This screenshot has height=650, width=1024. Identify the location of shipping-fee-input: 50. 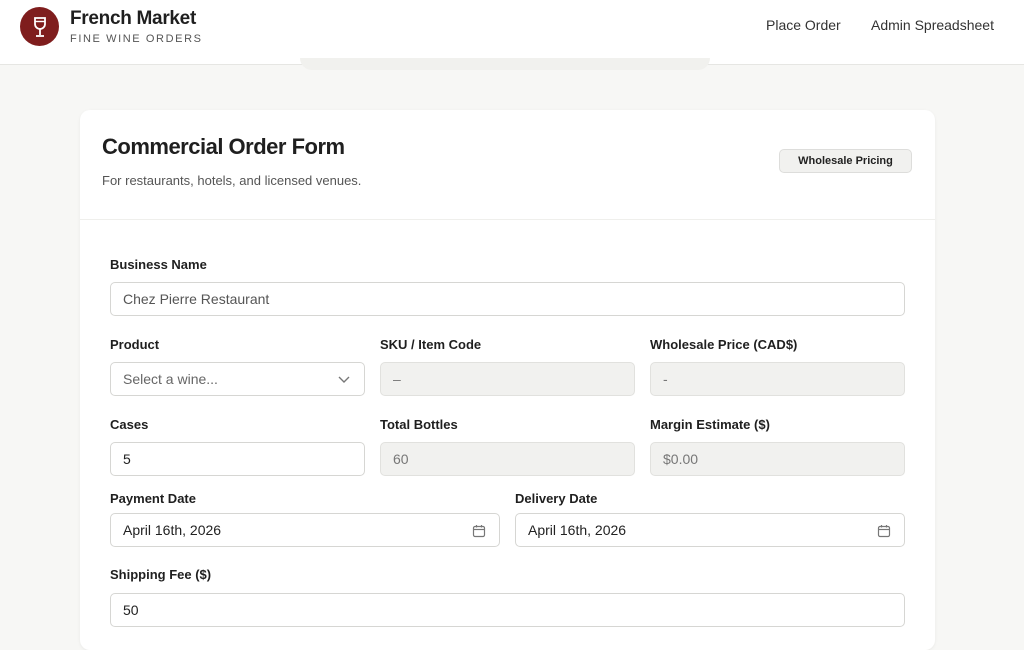
(507, 610).